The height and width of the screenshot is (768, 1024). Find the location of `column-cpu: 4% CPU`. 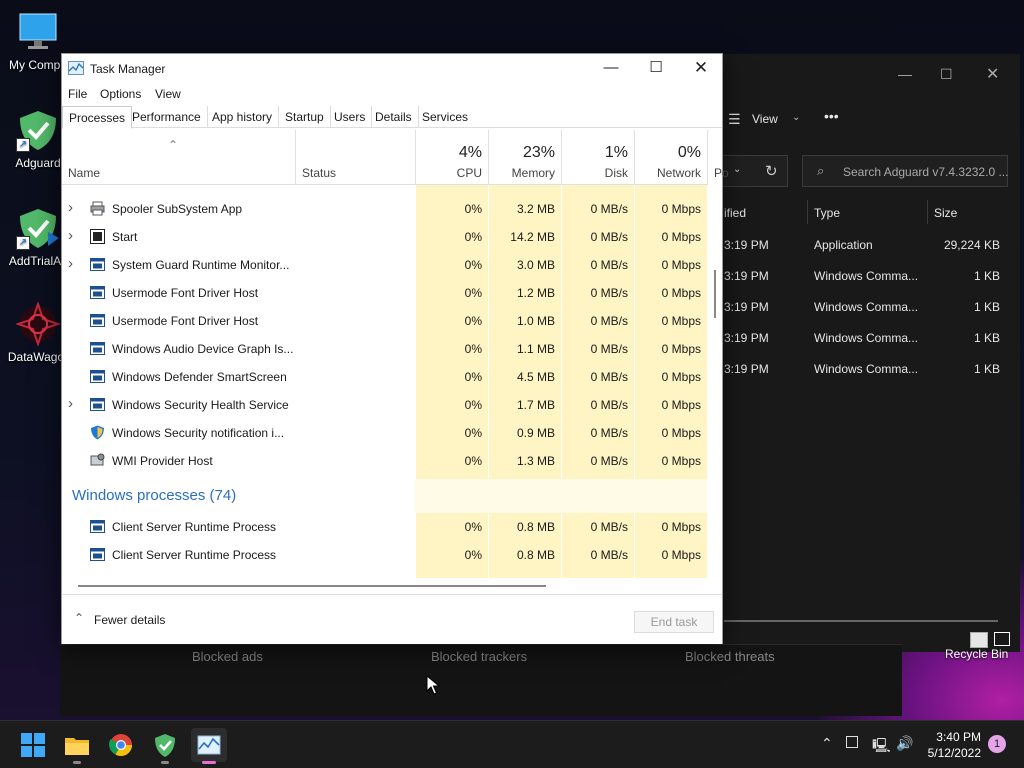

column-cpu: 4% CPU is located at coordinates (451, 157).